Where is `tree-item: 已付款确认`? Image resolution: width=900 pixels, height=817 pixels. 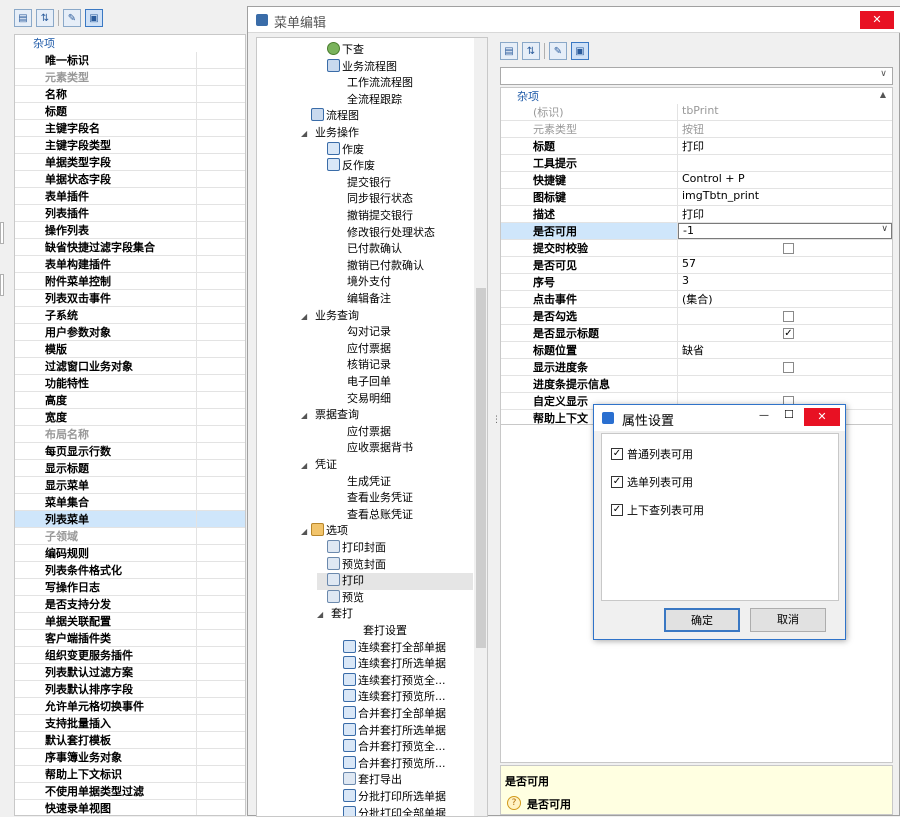 tree-item: 已付款确认 is located at coordinates (367, 249).